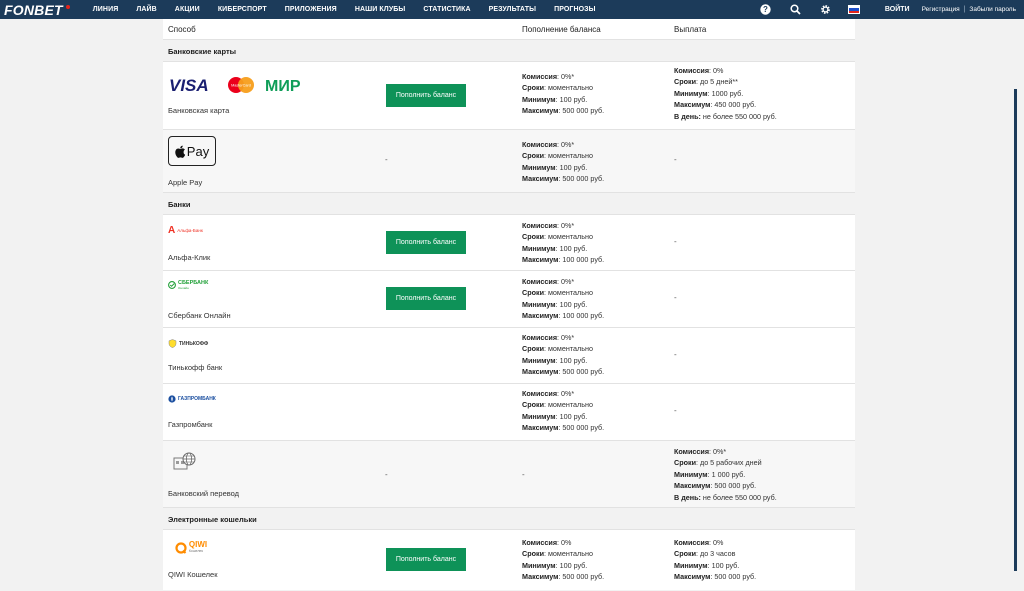  Describe the element at coordinates (181, 548) in the screenshot. I see `qiwi-circle-icon` at that location.